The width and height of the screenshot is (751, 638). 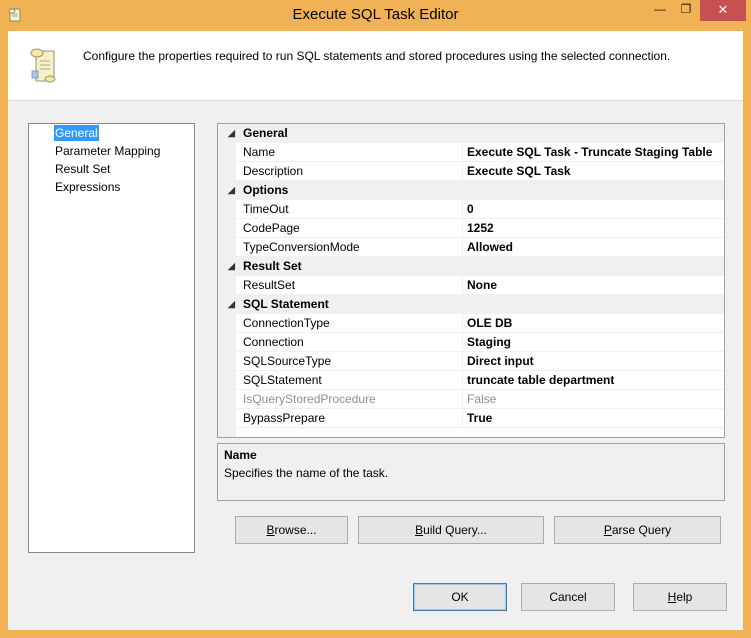 What do you see at coordinates (723, 10) in the screenshot?
I see `close-button: ✕` at bounding box center [723, 10].